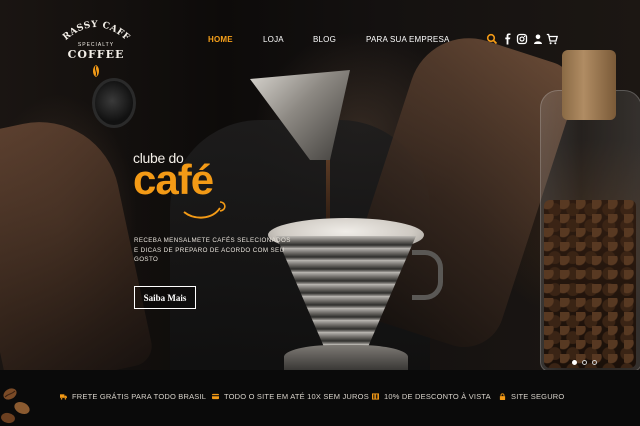  I want to click on lock-icon, so click(502, 396).